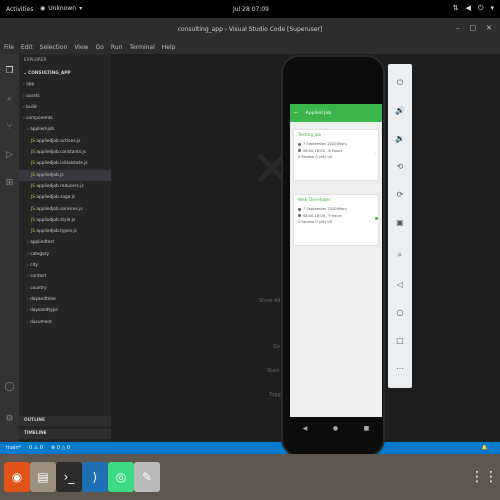 This screenshot has width=500, height=500. I want to click on maximize-icon: □, so click(473, 28).